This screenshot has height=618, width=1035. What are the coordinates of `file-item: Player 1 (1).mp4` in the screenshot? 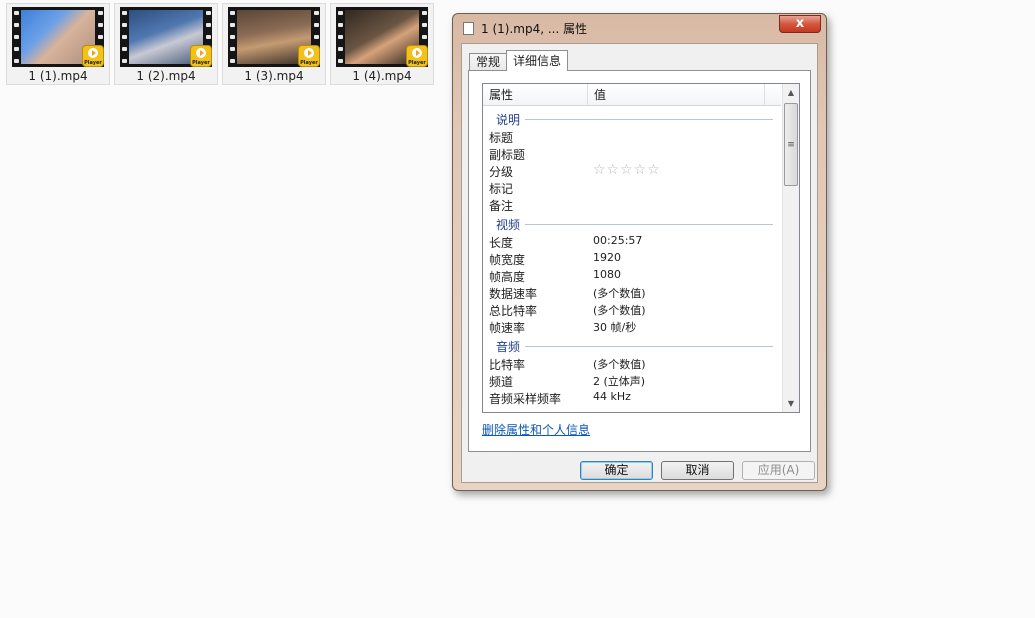 It's located at (58, 44).